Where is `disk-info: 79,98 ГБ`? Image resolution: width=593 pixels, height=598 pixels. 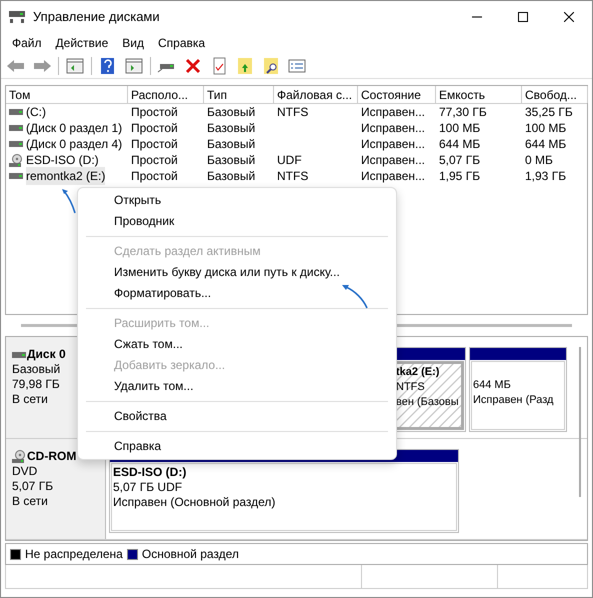
disk-info: 79,98 ГБ is located at coordinates (36, 384).